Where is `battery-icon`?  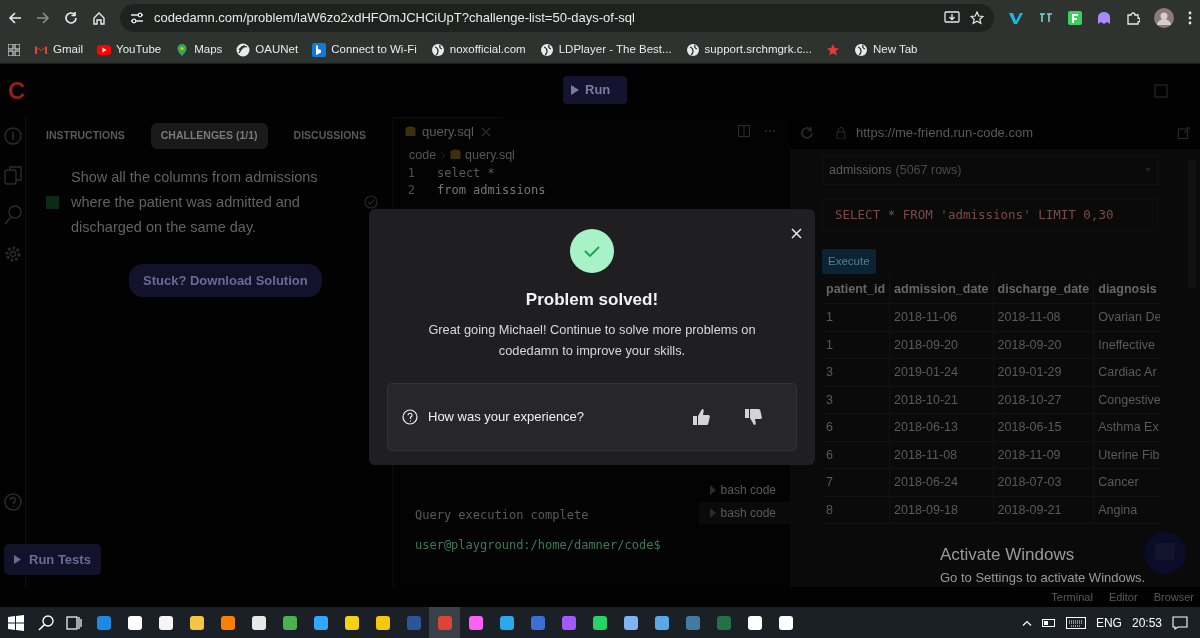 battery-icon is located at coordinates (1048, 622).